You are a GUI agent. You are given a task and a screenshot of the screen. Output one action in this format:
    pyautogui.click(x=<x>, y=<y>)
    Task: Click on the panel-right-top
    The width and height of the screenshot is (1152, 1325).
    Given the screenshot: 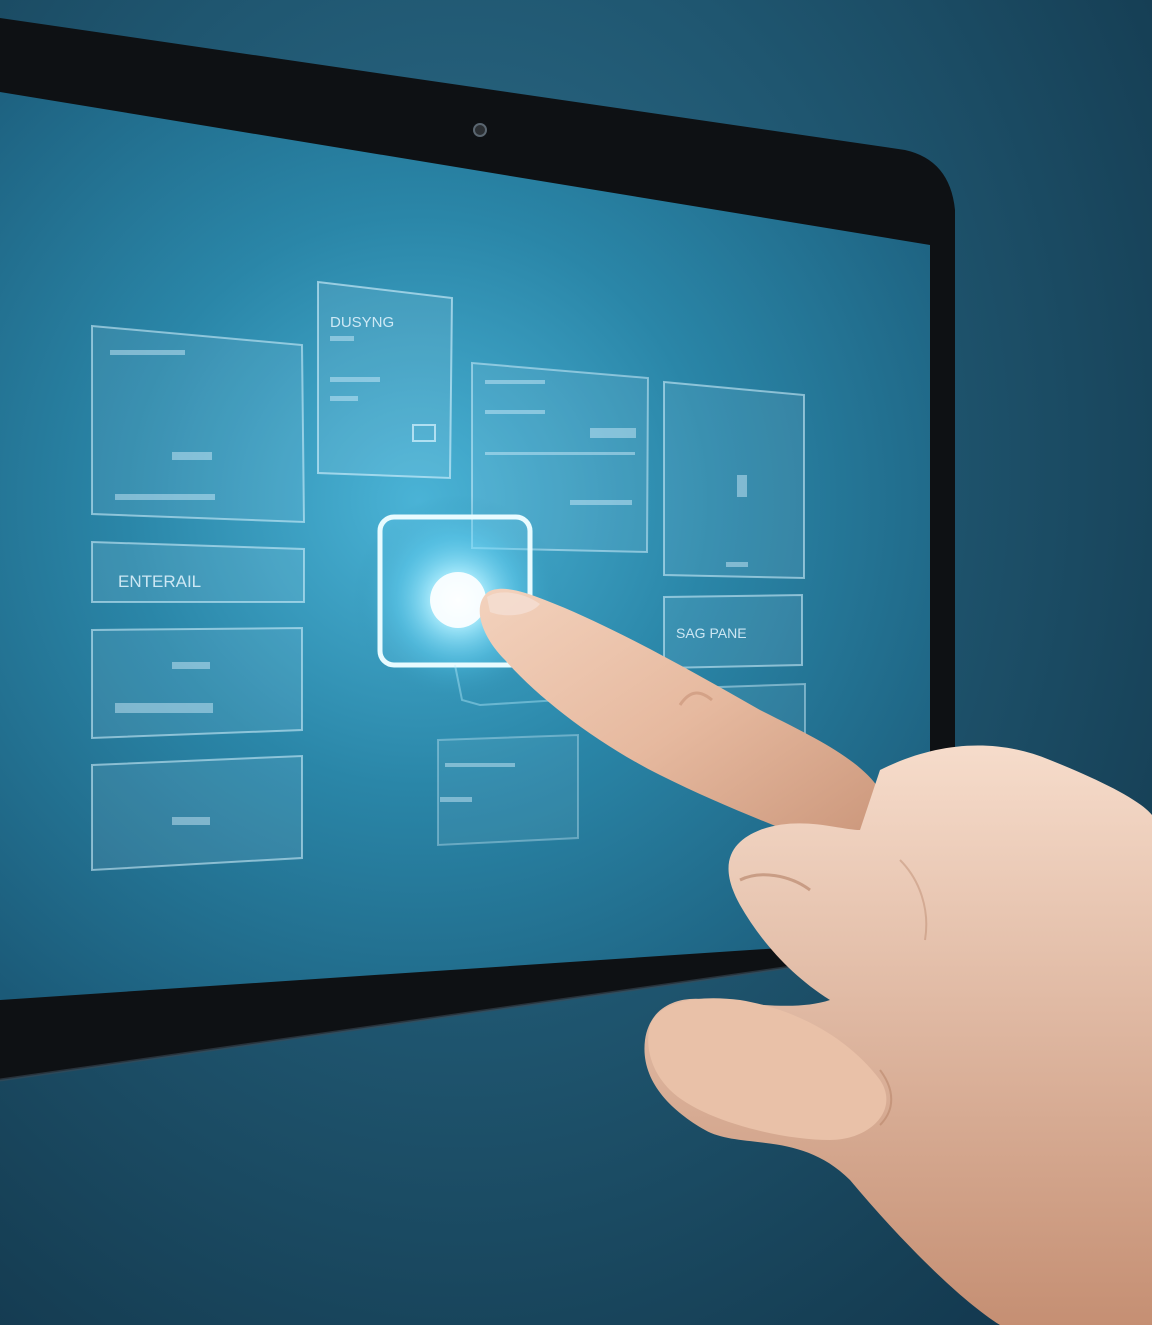 What is the action you would take?
    pyautogui.click(x=734, y=480)
    